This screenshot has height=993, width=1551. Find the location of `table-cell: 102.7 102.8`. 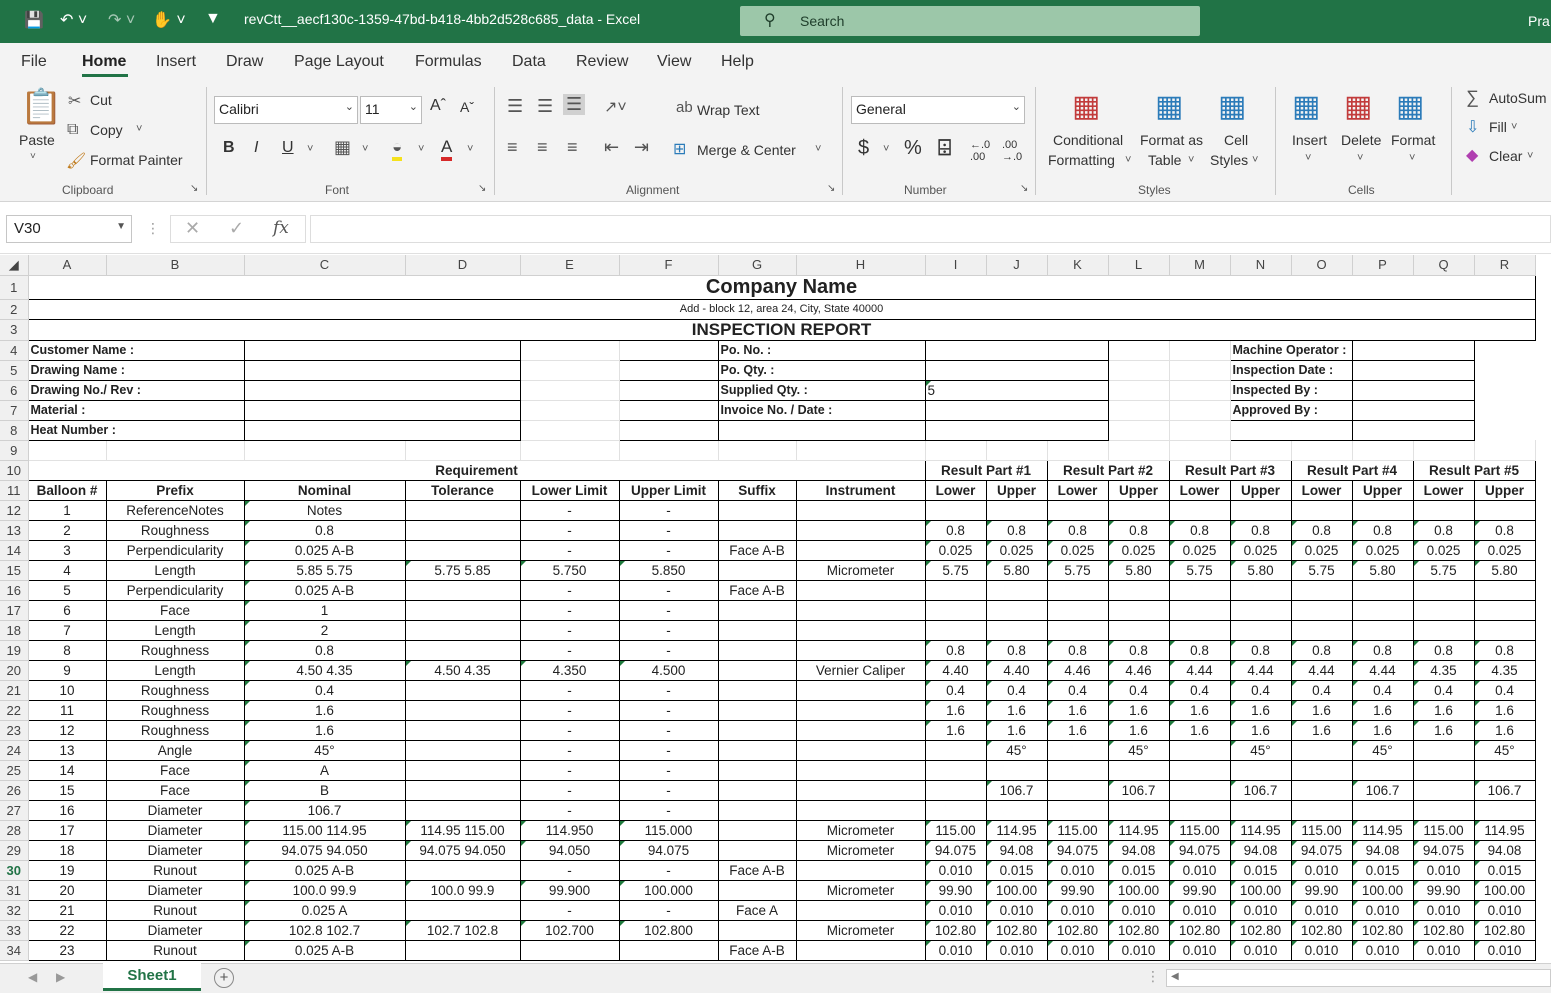

table-cell: 102.7 102.8 is located at coordinates (462, 930).